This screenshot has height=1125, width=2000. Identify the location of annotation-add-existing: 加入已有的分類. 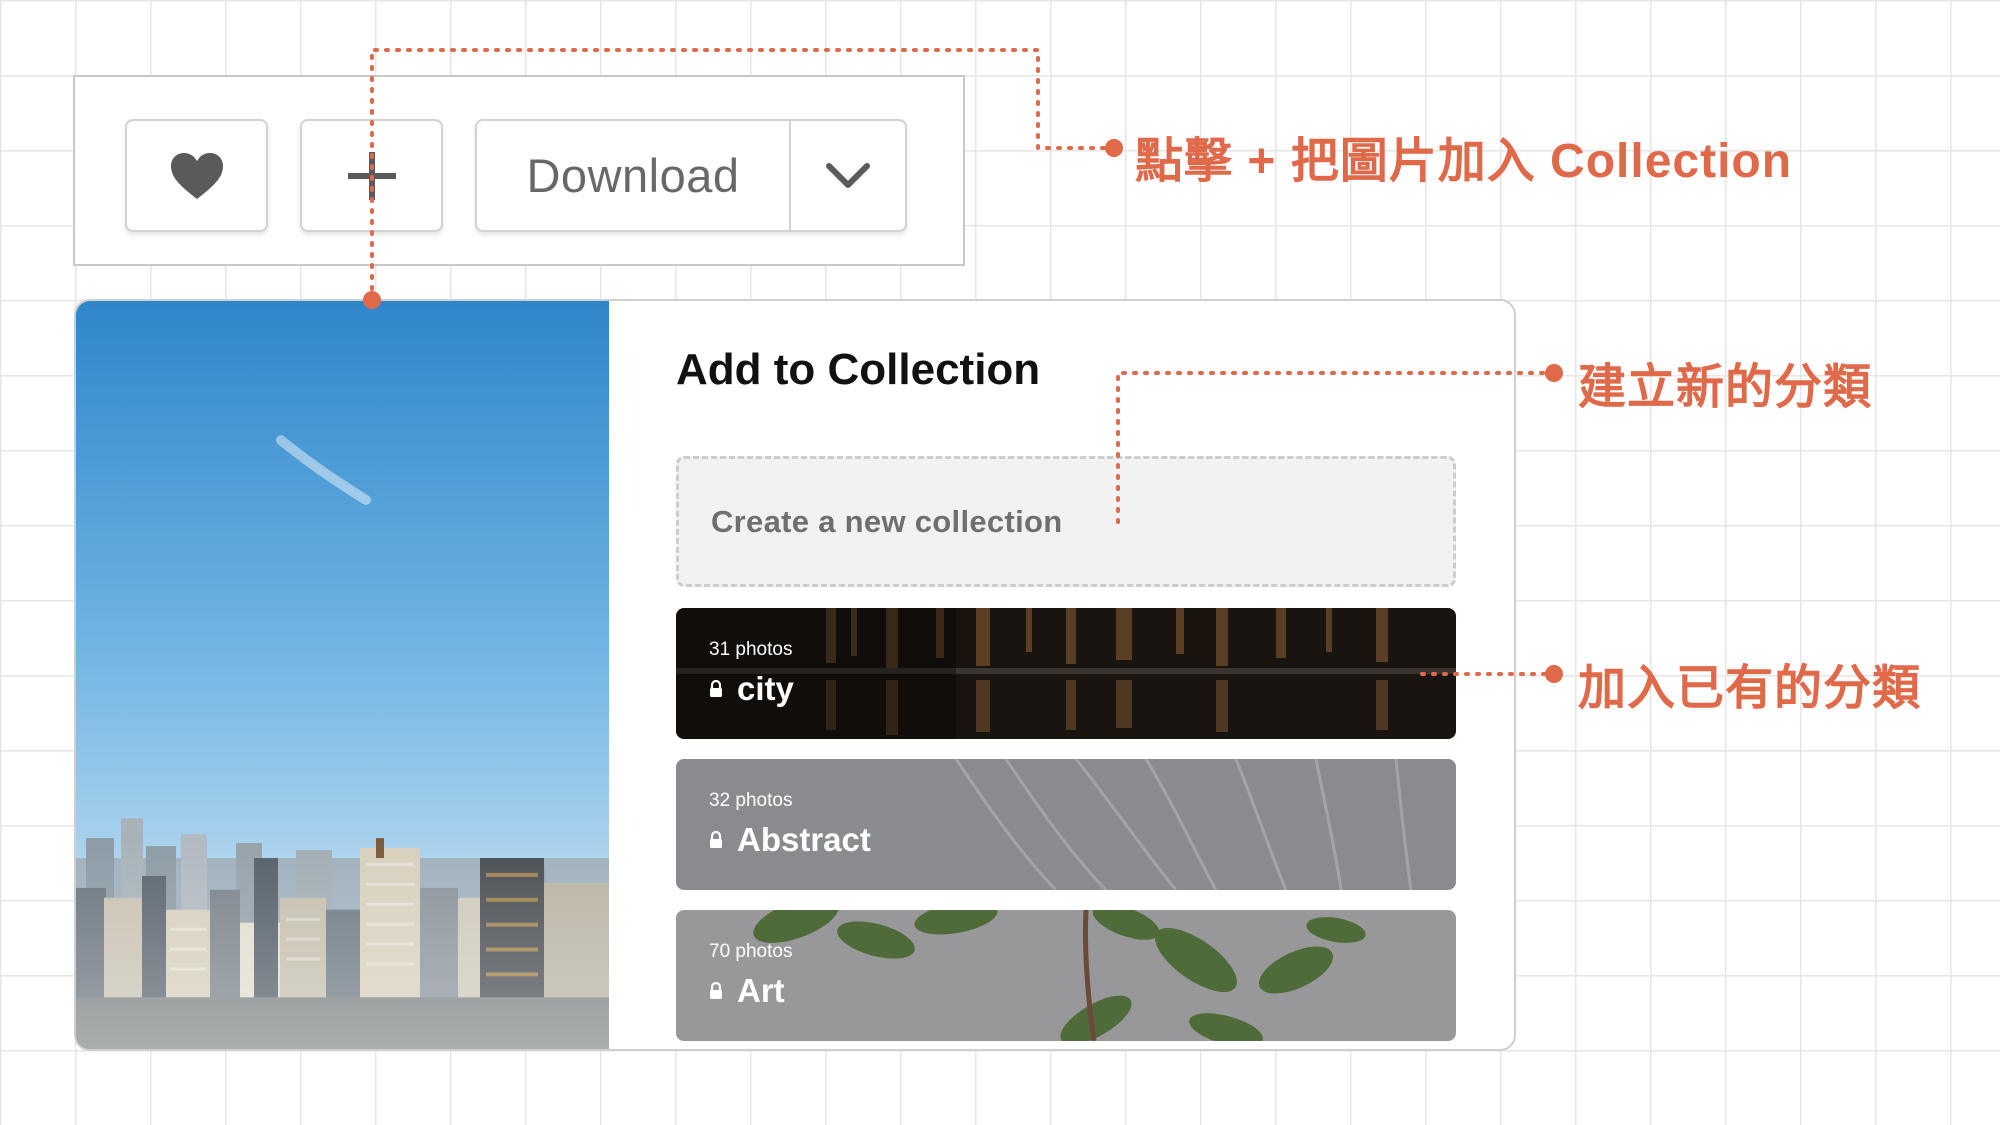
(1750, 688).